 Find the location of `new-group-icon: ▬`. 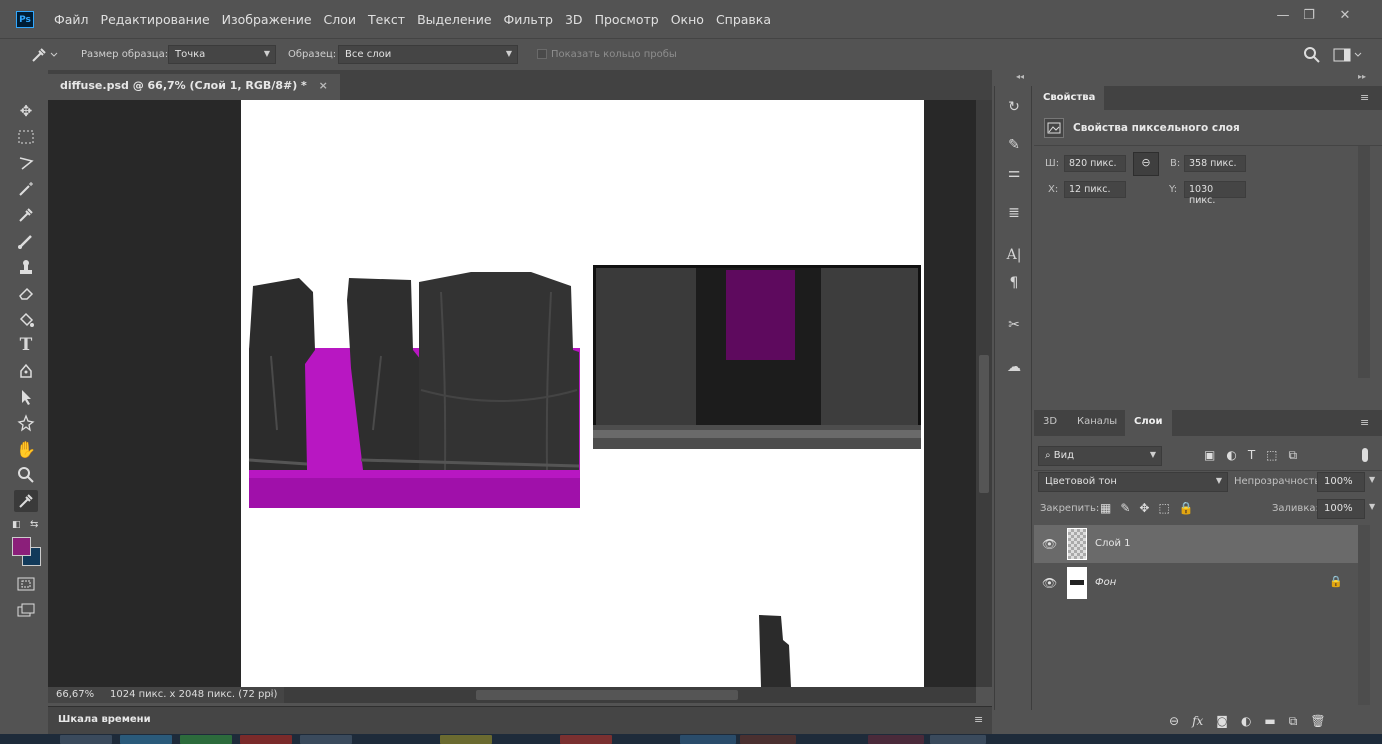

new-group-icon: ▬ is located at coordinates (1269, 721).